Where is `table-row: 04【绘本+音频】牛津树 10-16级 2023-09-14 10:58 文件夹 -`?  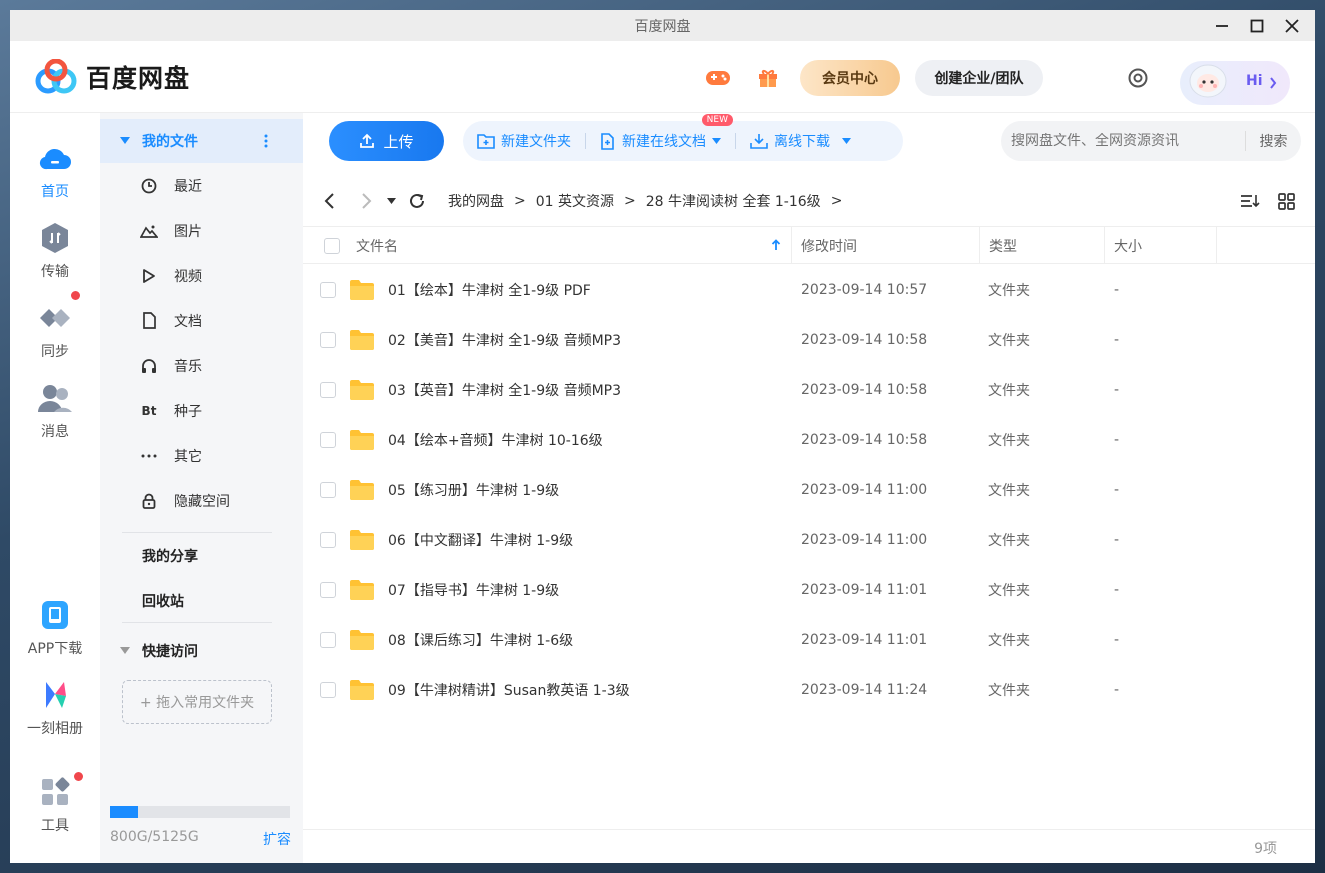
table-row: 04【绘本+音频】牛津树 10-16级 2023-09-14 10:58 文件夹 - is located at coordinates (809, 440).